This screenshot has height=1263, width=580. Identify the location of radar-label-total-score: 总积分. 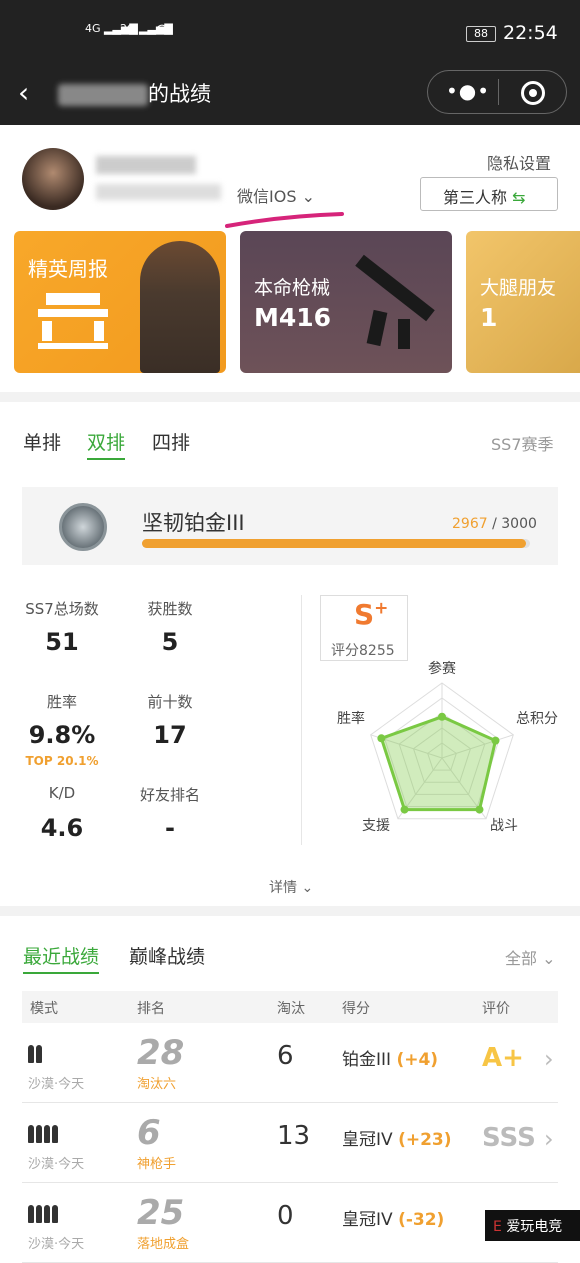
(537, 719).